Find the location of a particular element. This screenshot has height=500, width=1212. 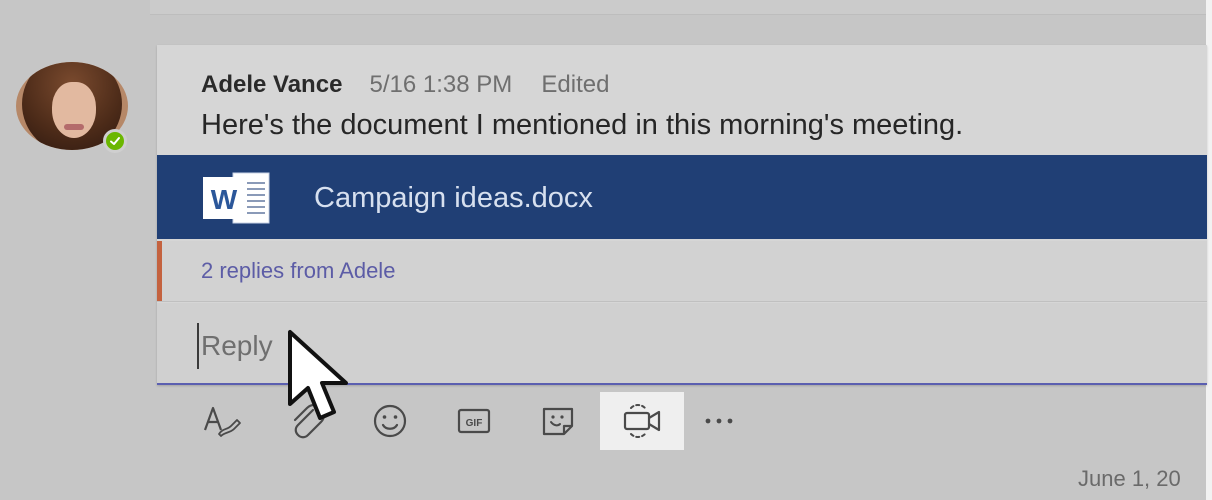

more-options-icon is located at coordinates (719, 421).